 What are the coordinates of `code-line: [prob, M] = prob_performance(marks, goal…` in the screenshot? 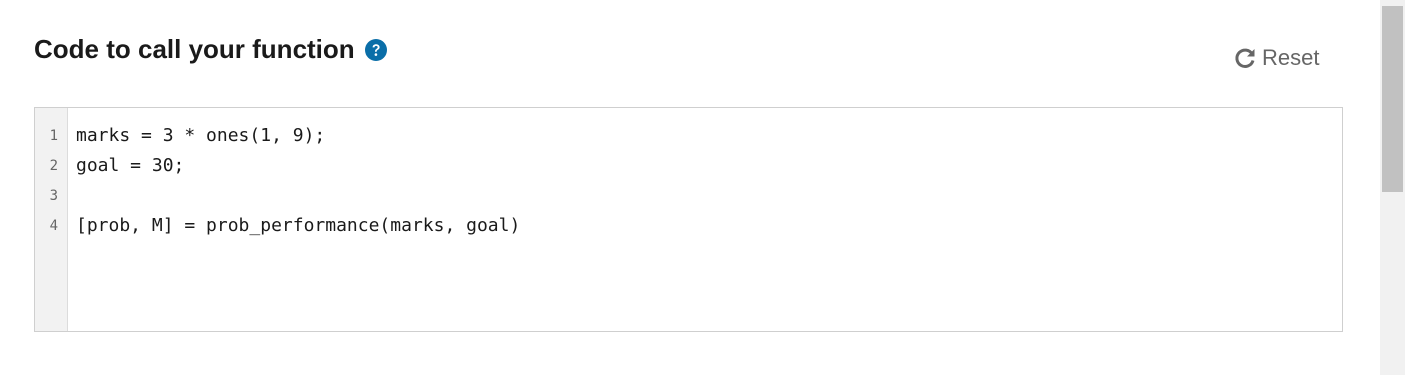 It's located at (709, 226).